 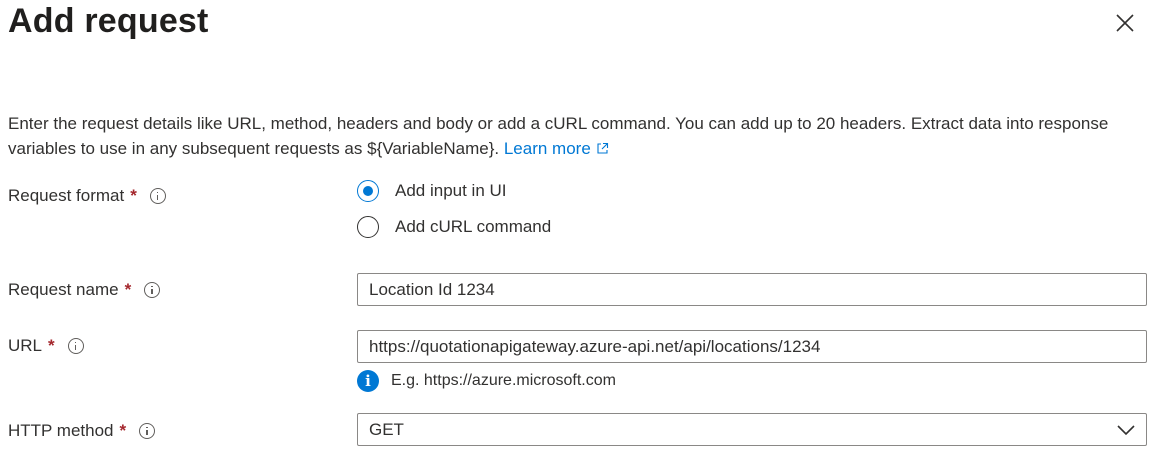 I want to click on request-name-input, so click(x=752, y=289).